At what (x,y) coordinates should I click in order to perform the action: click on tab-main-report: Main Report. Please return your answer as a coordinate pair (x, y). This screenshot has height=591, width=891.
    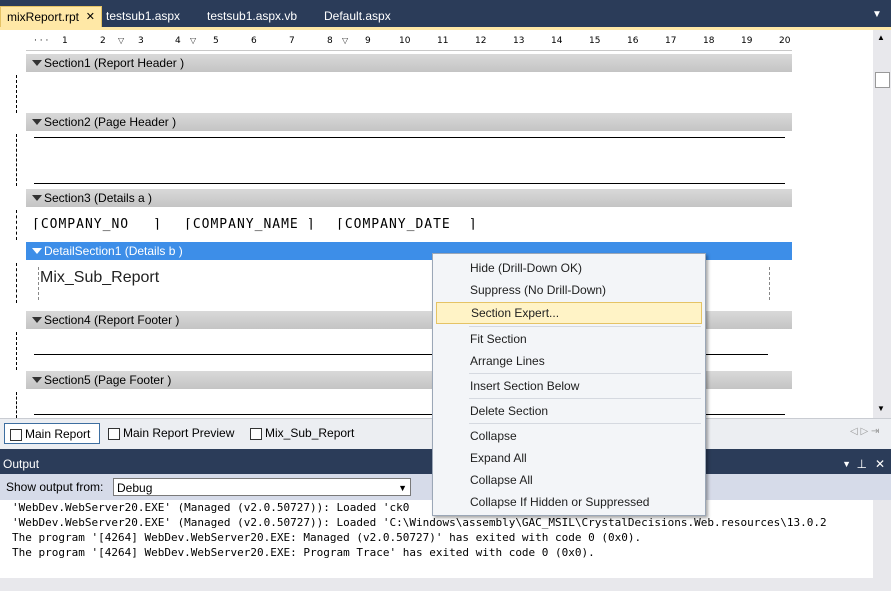
    Looking at the image, I should click on (52, 433).